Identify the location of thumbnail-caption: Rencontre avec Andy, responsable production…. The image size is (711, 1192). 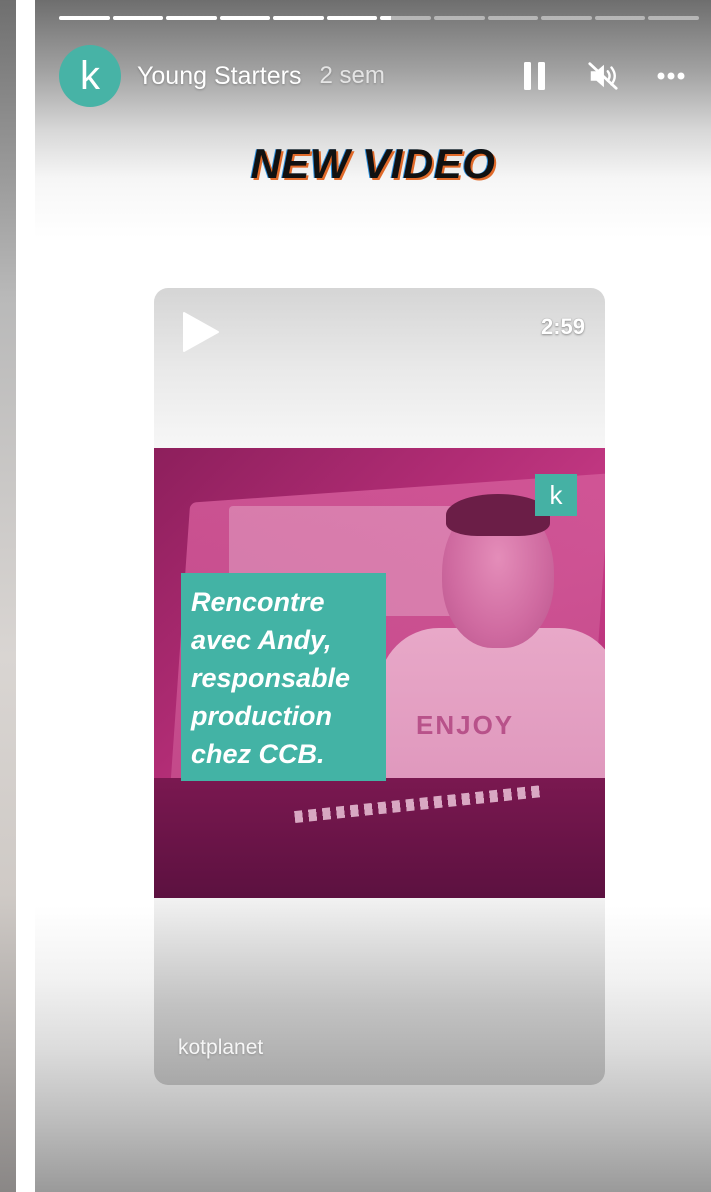
(283, 677).